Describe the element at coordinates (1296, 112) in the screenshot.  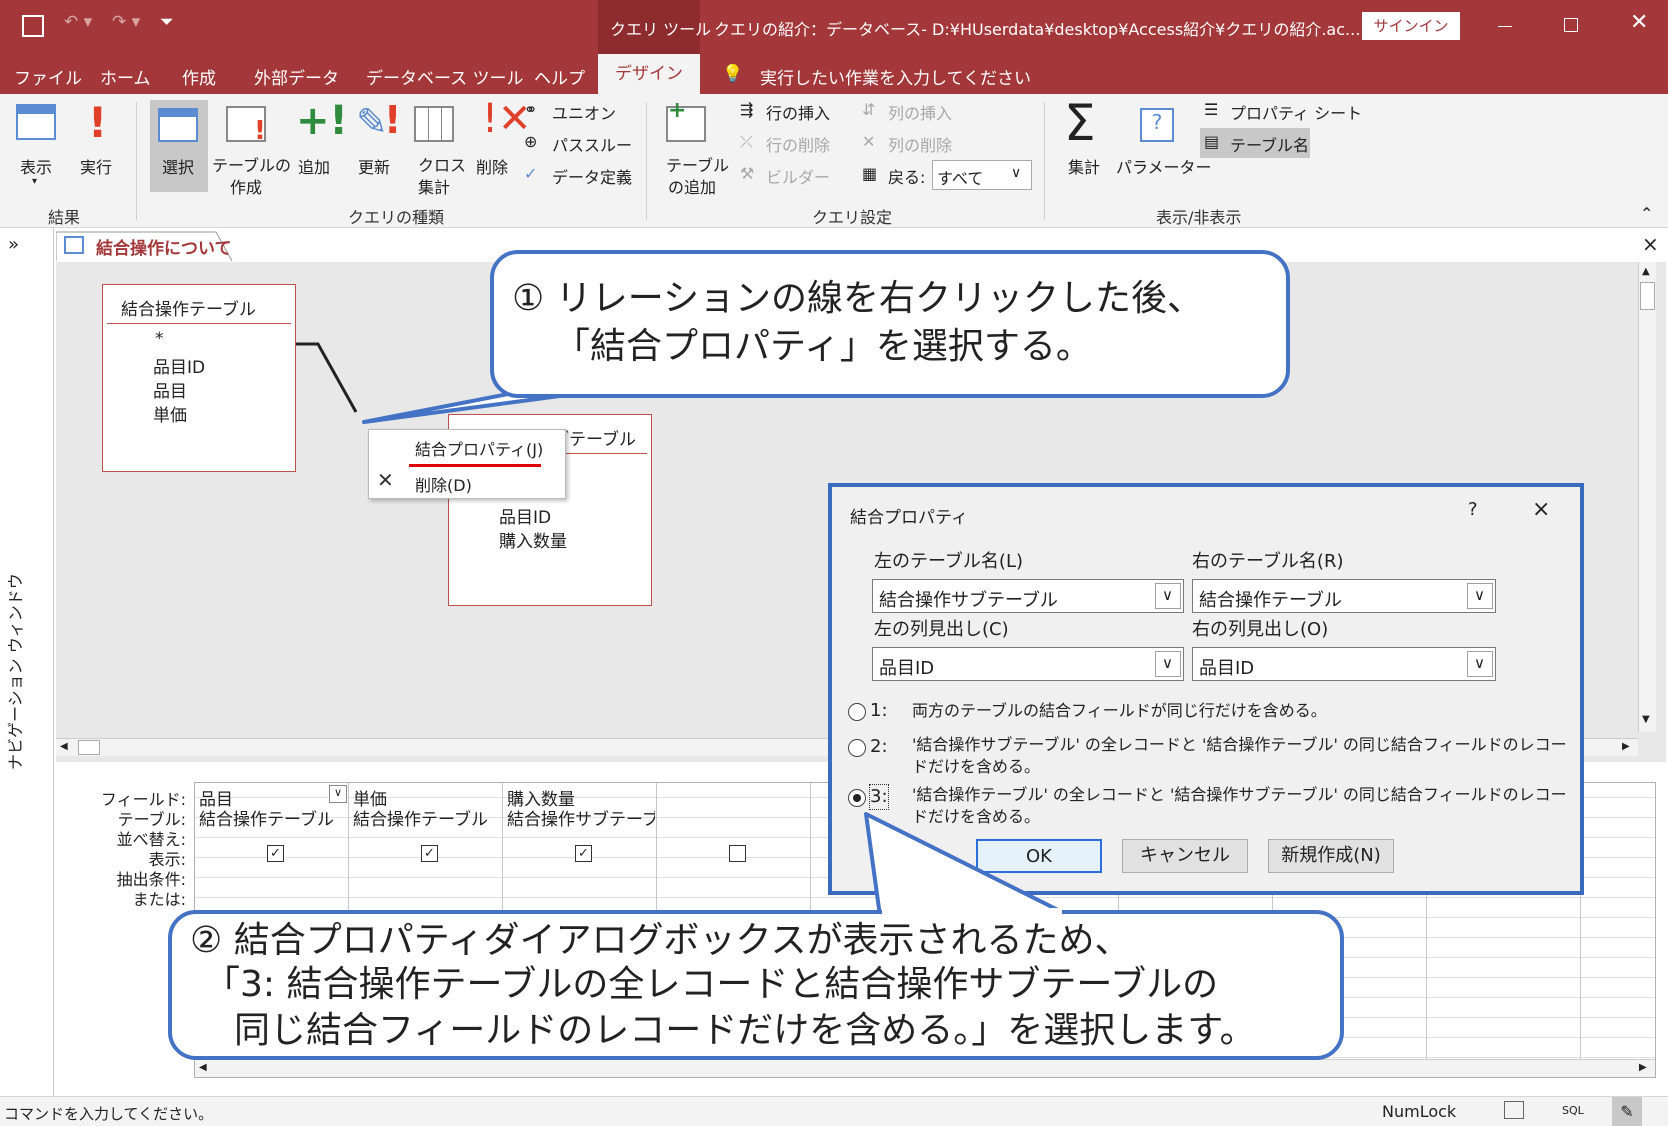
I see `property-sheet-button: プロパティ シート` at that location.